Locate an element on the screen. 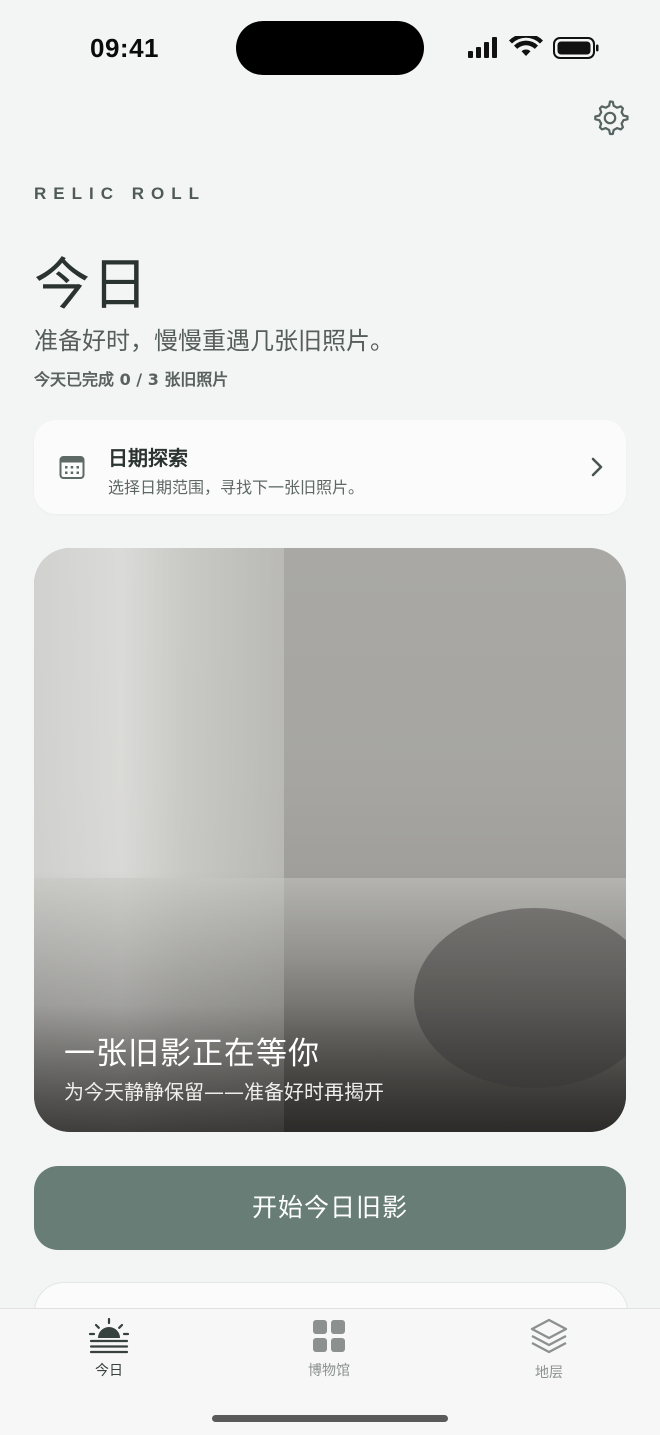 The image size is (660, 1435). sunrise-icon is located at coordinates (109, 1335).